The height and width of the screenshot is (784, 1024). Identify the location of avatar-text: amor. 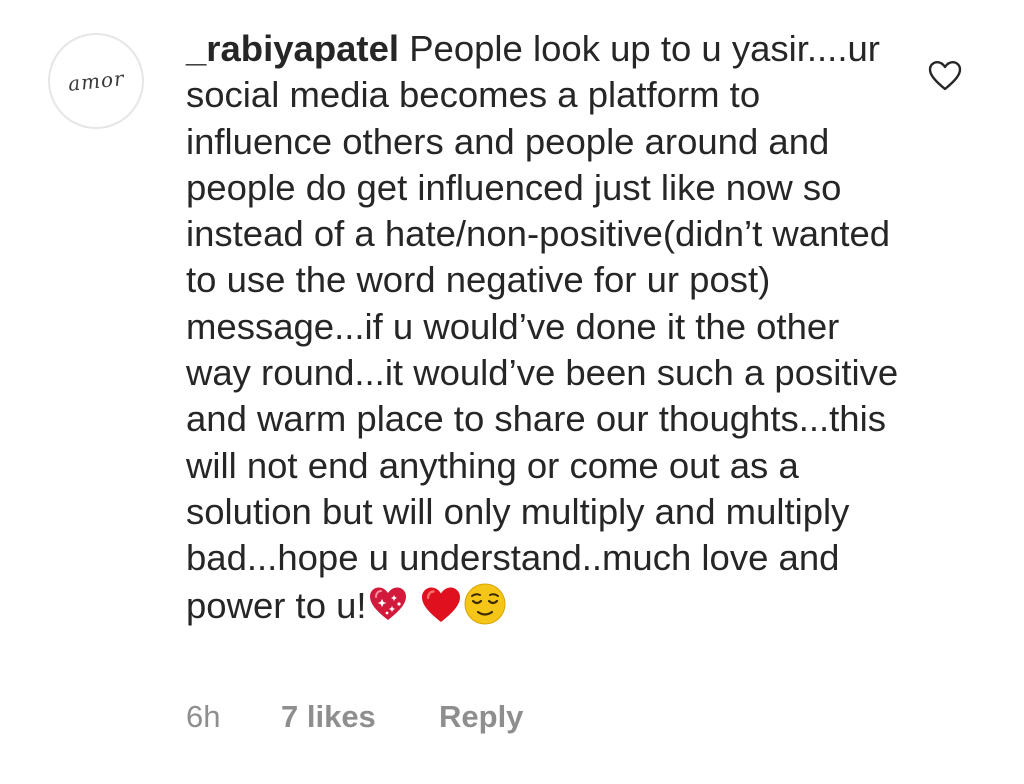
(96, 81).